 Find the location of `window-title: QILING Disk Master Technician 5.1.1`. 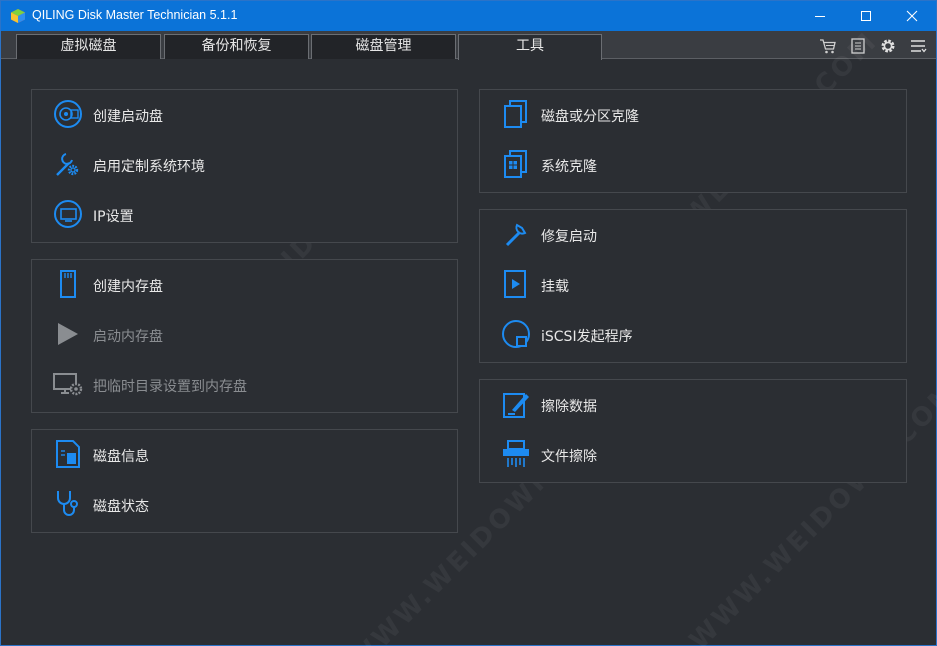

window-title: QILING Disk Master Technician 5.1.1 is located at coordinates (135, 15).